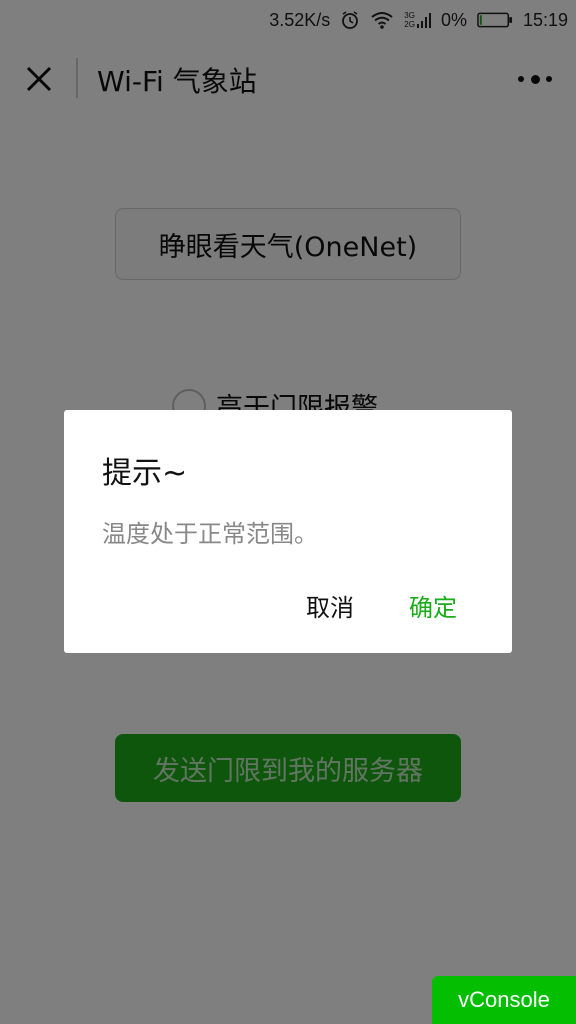  Describe the element at coordinates (433, 605) in the screenshot. I see `confirm-button: 确定` at that location.